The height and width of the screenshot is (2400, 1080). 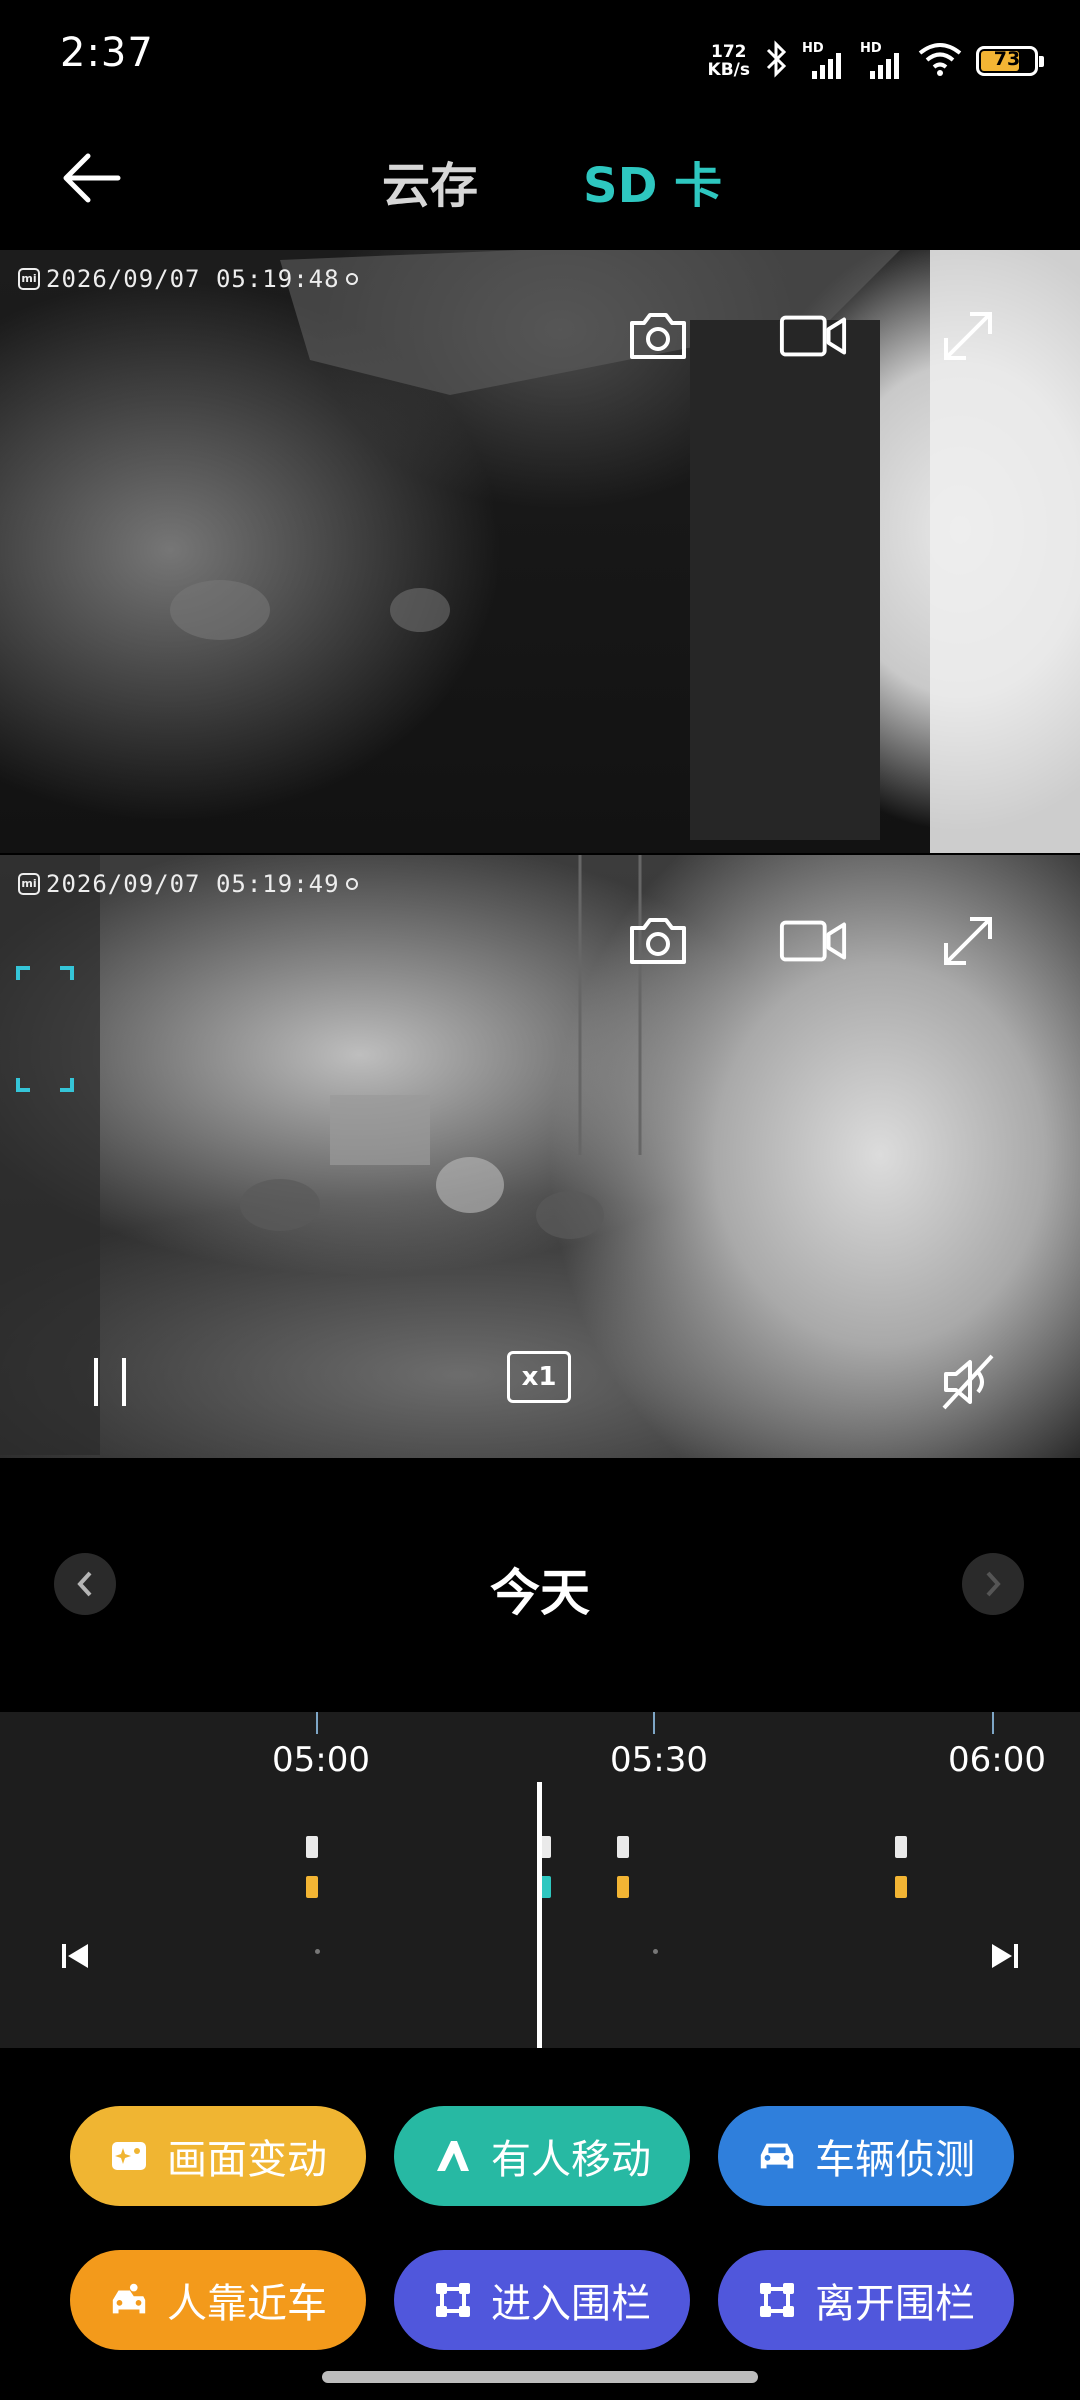 I want to click on speaker-muted-icon, so click(x=968, y=1382).